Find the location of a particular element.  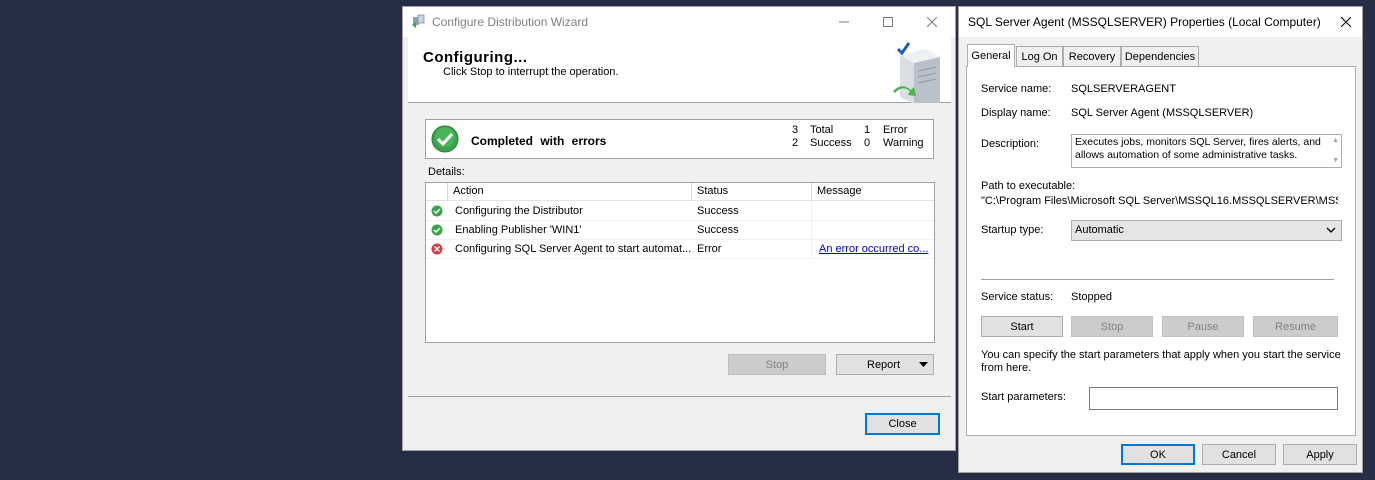

cancel-button: Cancel is located at coordinates (1239, 454).